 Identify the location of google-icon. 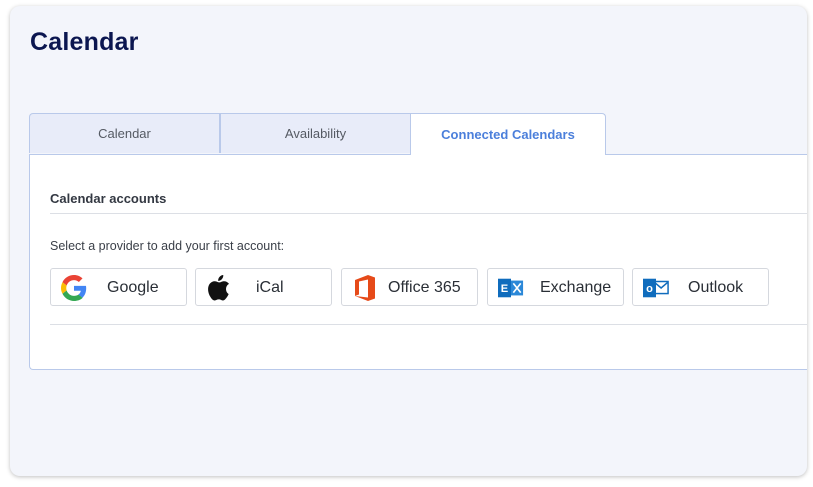
(74, 288).